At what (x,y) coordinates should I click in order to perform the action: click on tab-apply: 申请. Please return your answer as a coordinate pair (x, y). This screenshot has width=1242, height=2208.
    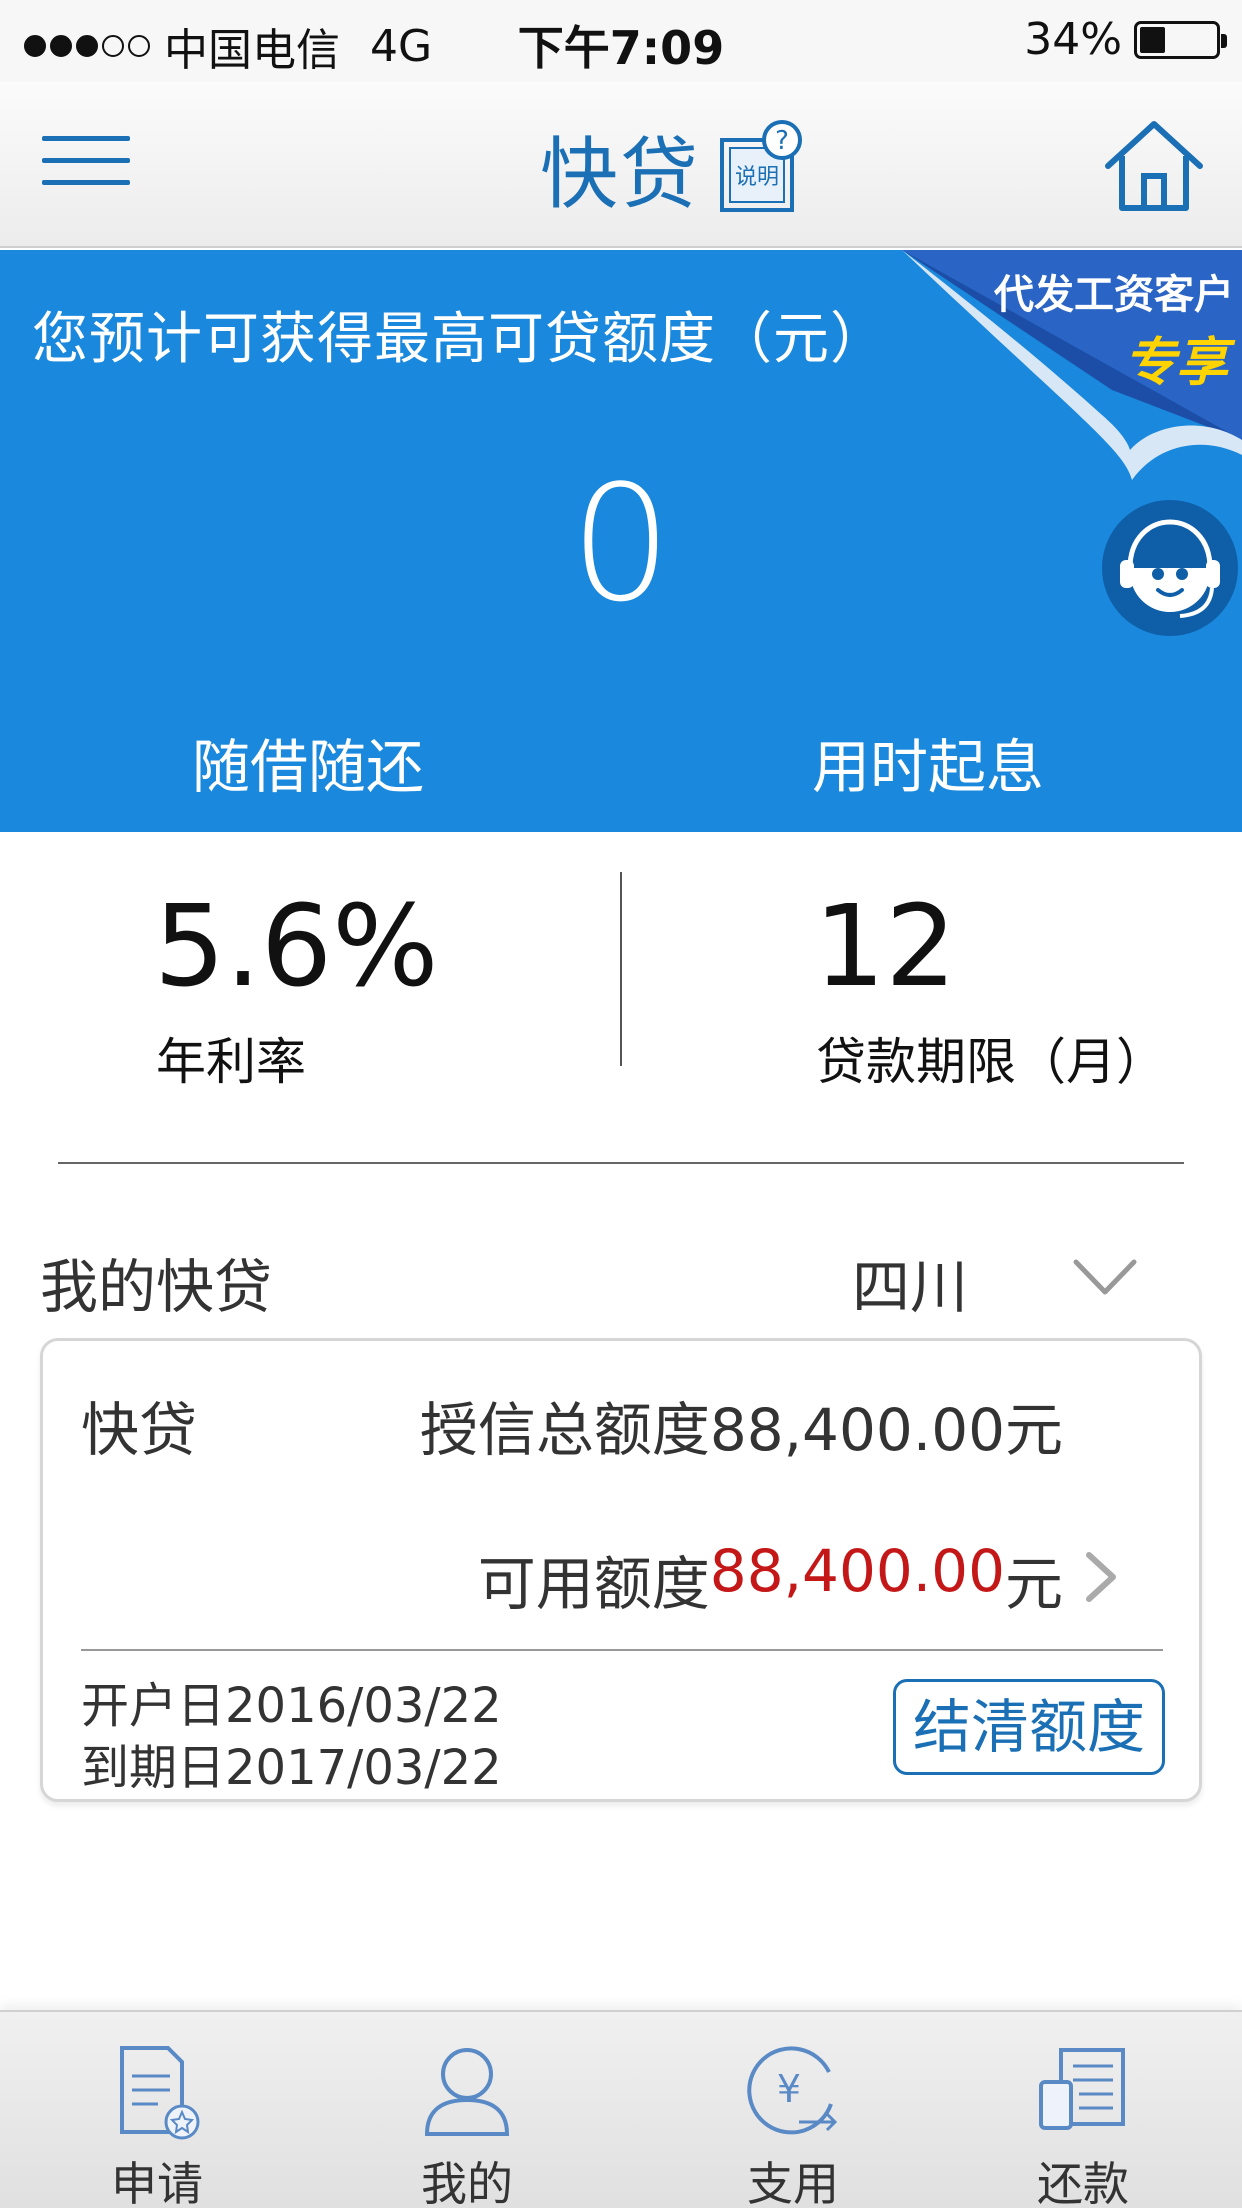
    Looking at the image, I should click on (157, 2110).